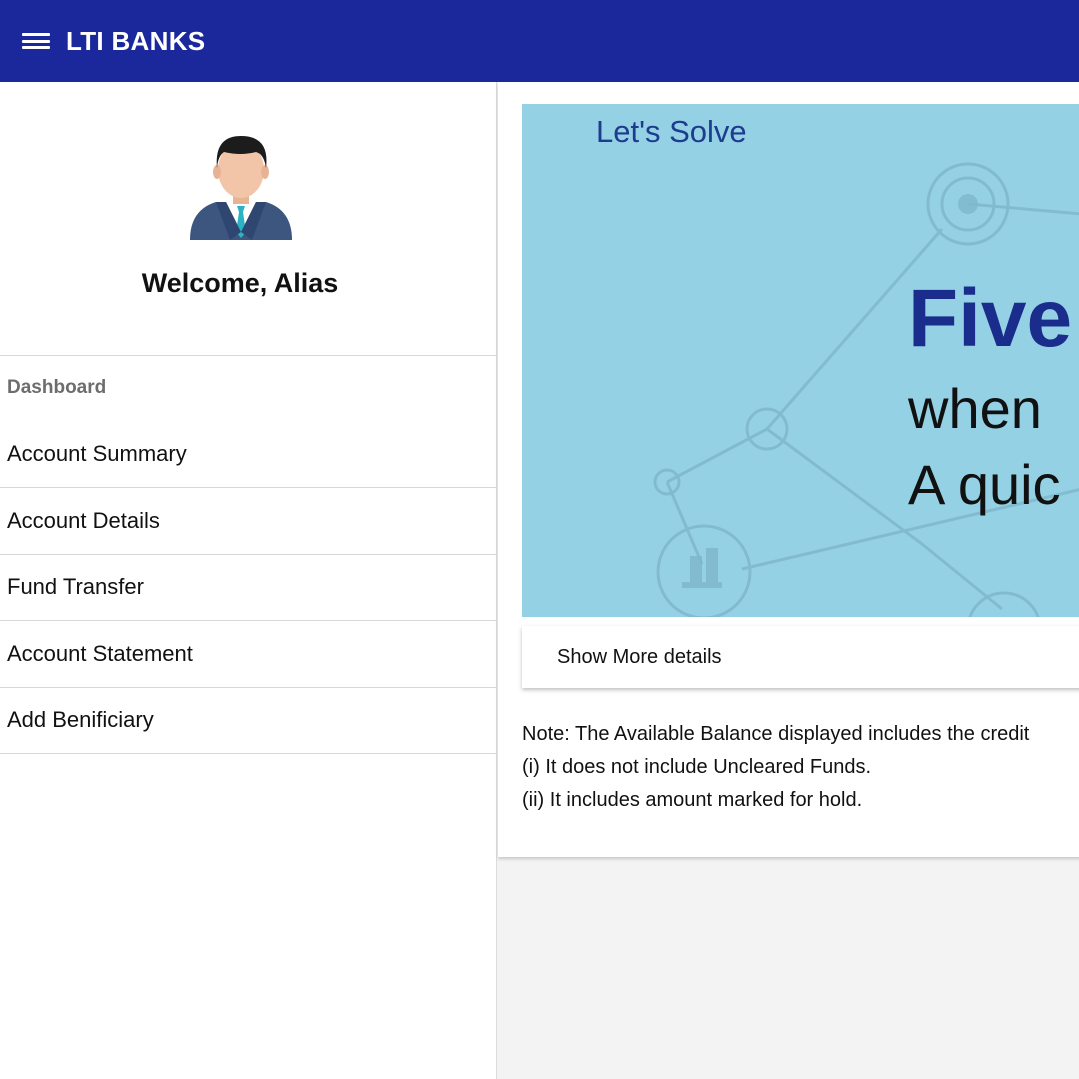 The width and height of the screenshot is (1079, 1079). I want to click on nav-item-account-details: Account Details, so click(248, 521).